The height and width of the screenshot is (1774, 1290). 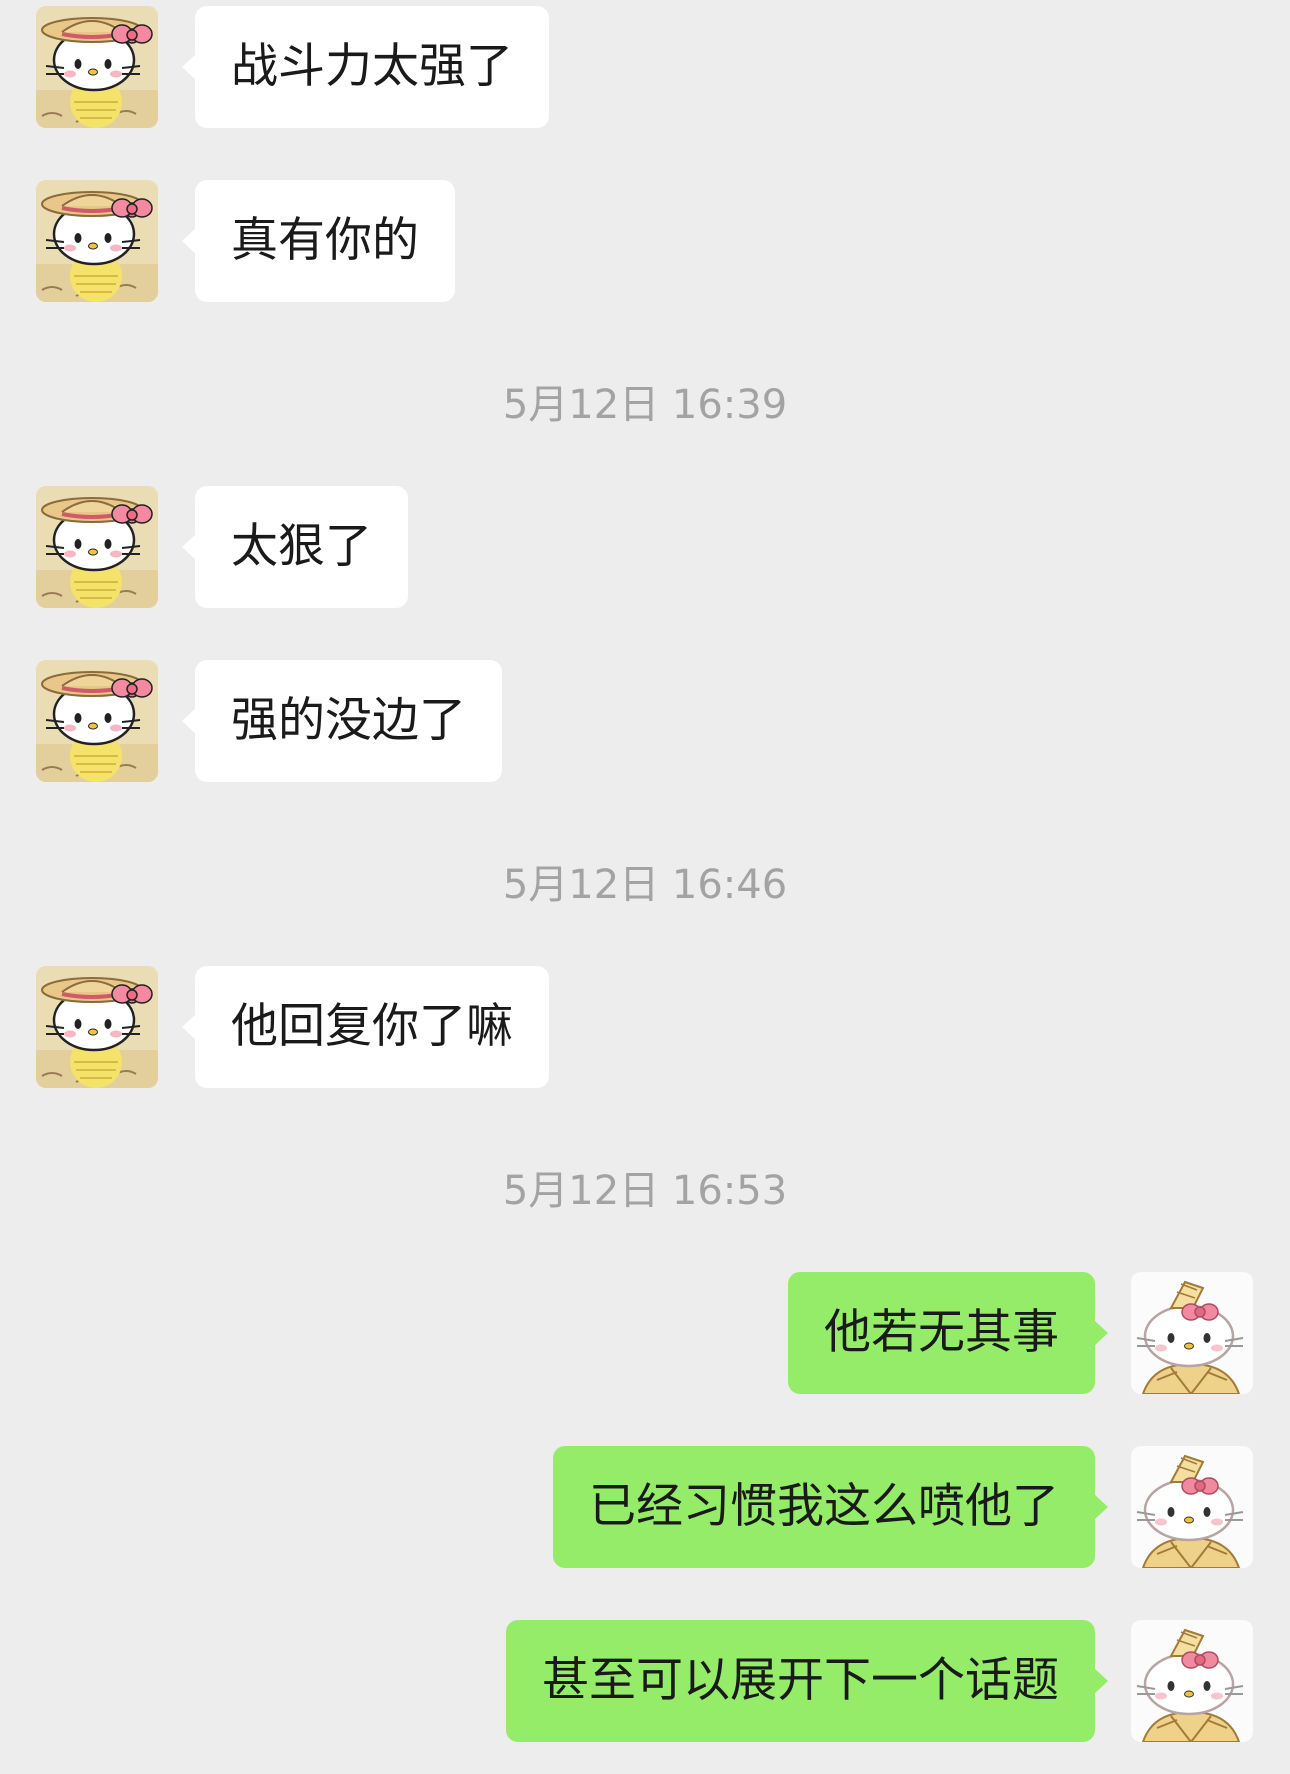 I want to click on incoming-message-bubble: 真有你的, so click(x=318, y=241).